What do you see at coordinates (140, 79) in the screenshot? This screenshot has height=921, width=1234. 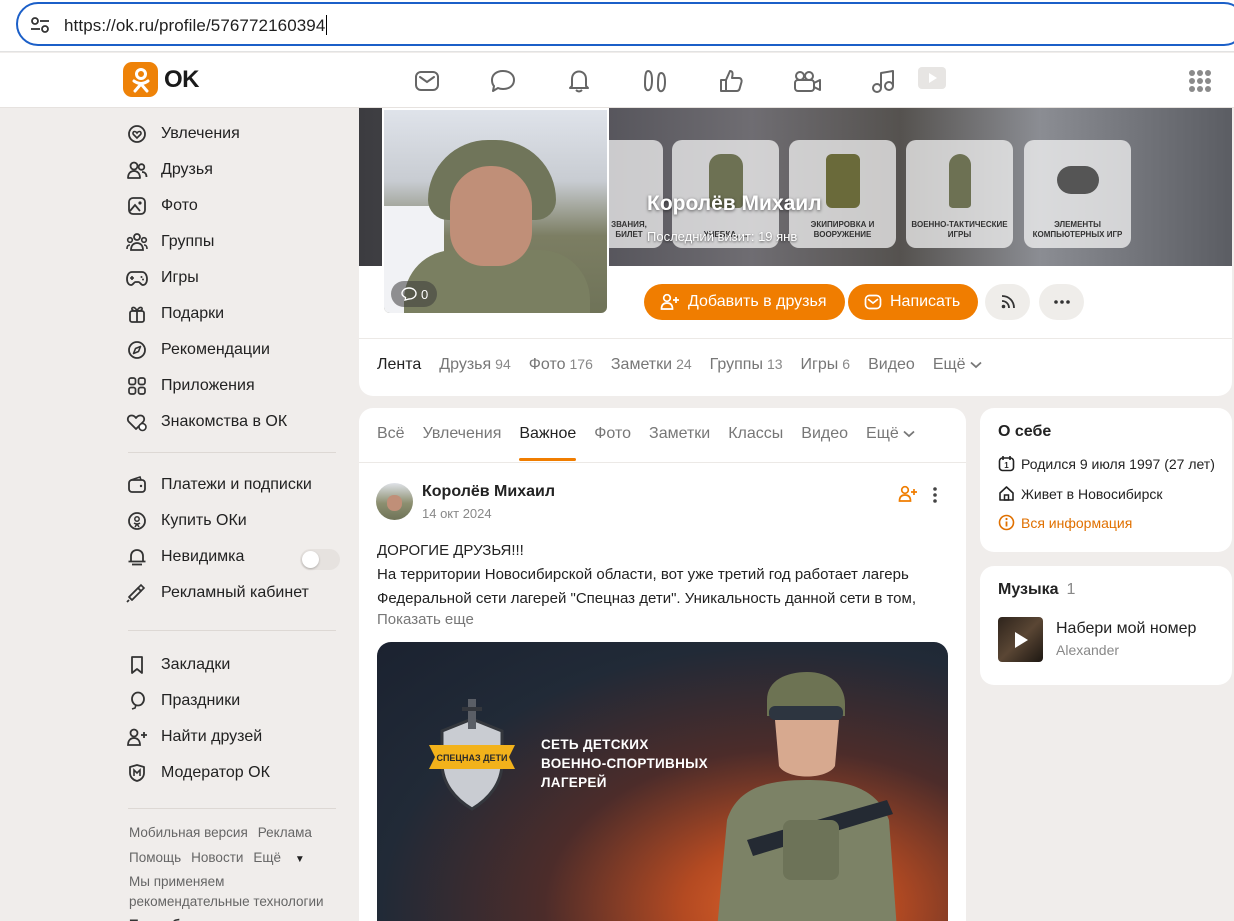 I see `ok-logo-icon` at bounding box center [140, 79].